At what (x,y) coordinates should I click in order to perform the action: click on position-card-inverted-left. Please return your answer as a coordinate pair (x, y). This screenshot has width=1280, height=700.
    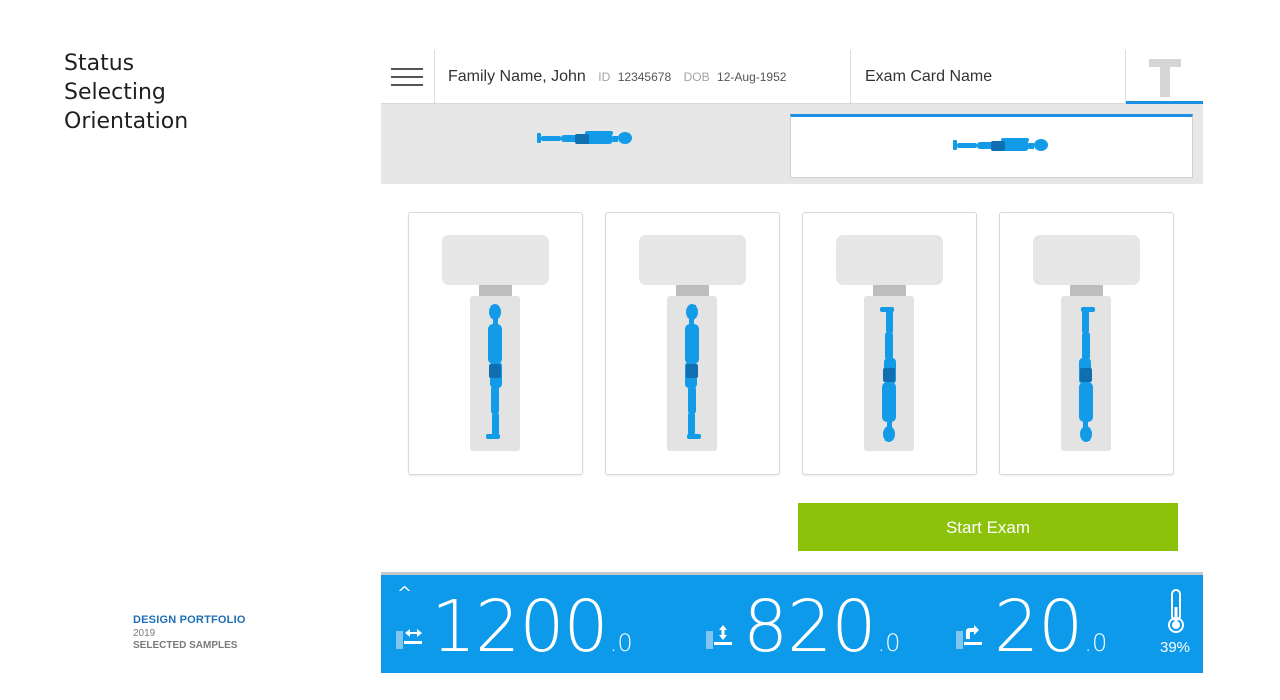
    Looking at the image, I should click on (889, 343).